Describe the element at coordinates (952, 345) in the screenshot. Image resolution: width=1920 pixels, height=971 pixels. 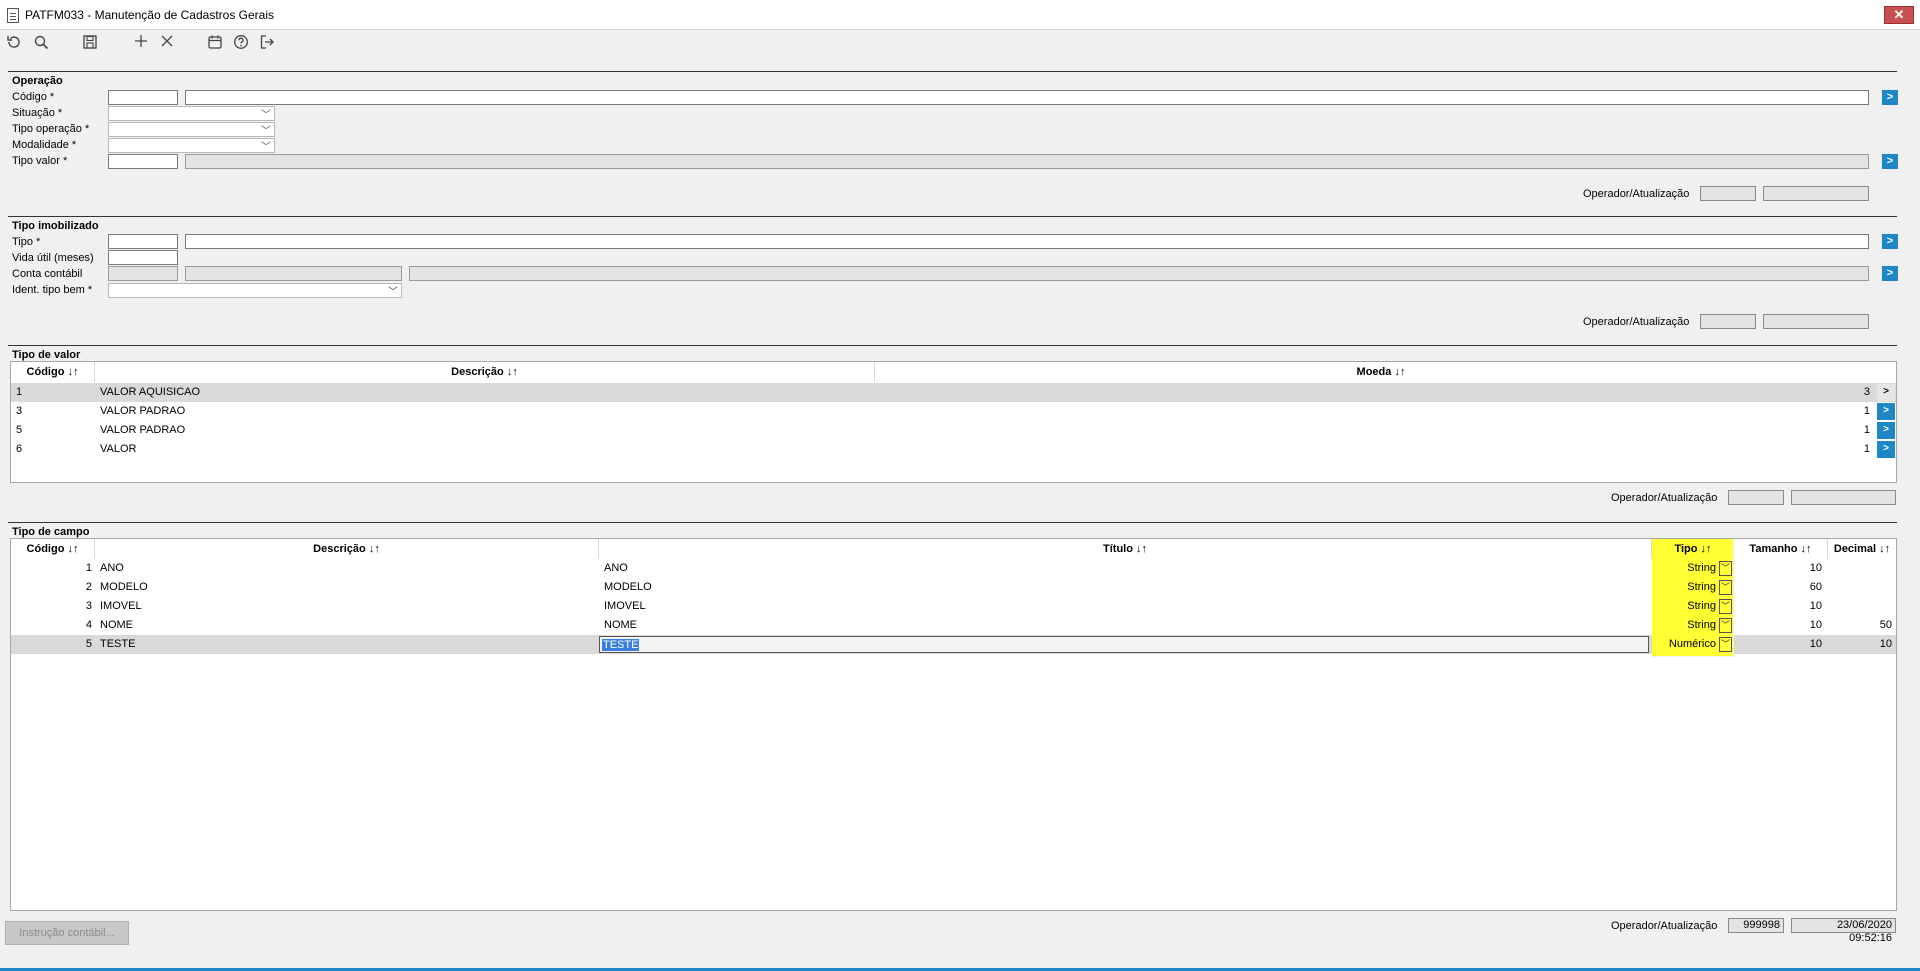
I see `tipo-de-valor-divider` at that location.